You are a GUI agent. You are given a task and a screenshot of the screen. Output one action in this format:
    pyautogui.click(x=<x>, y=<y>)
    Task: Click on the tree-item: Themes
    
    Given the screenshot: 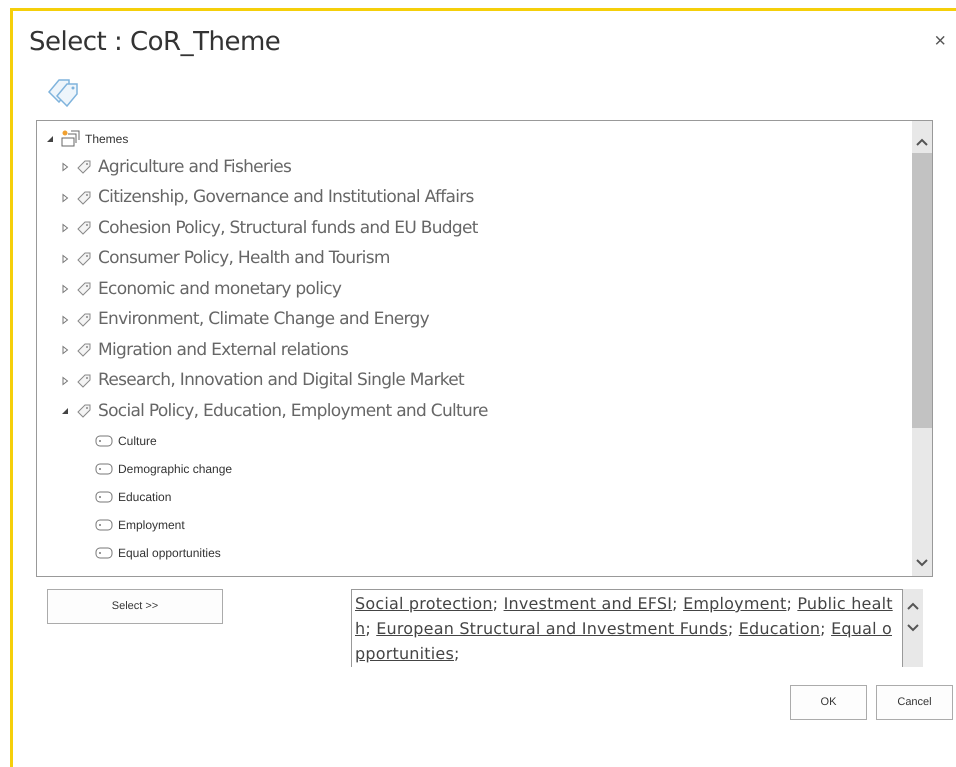 What is the action you would take?
    pyautogui.click(x=106, y=139)
    